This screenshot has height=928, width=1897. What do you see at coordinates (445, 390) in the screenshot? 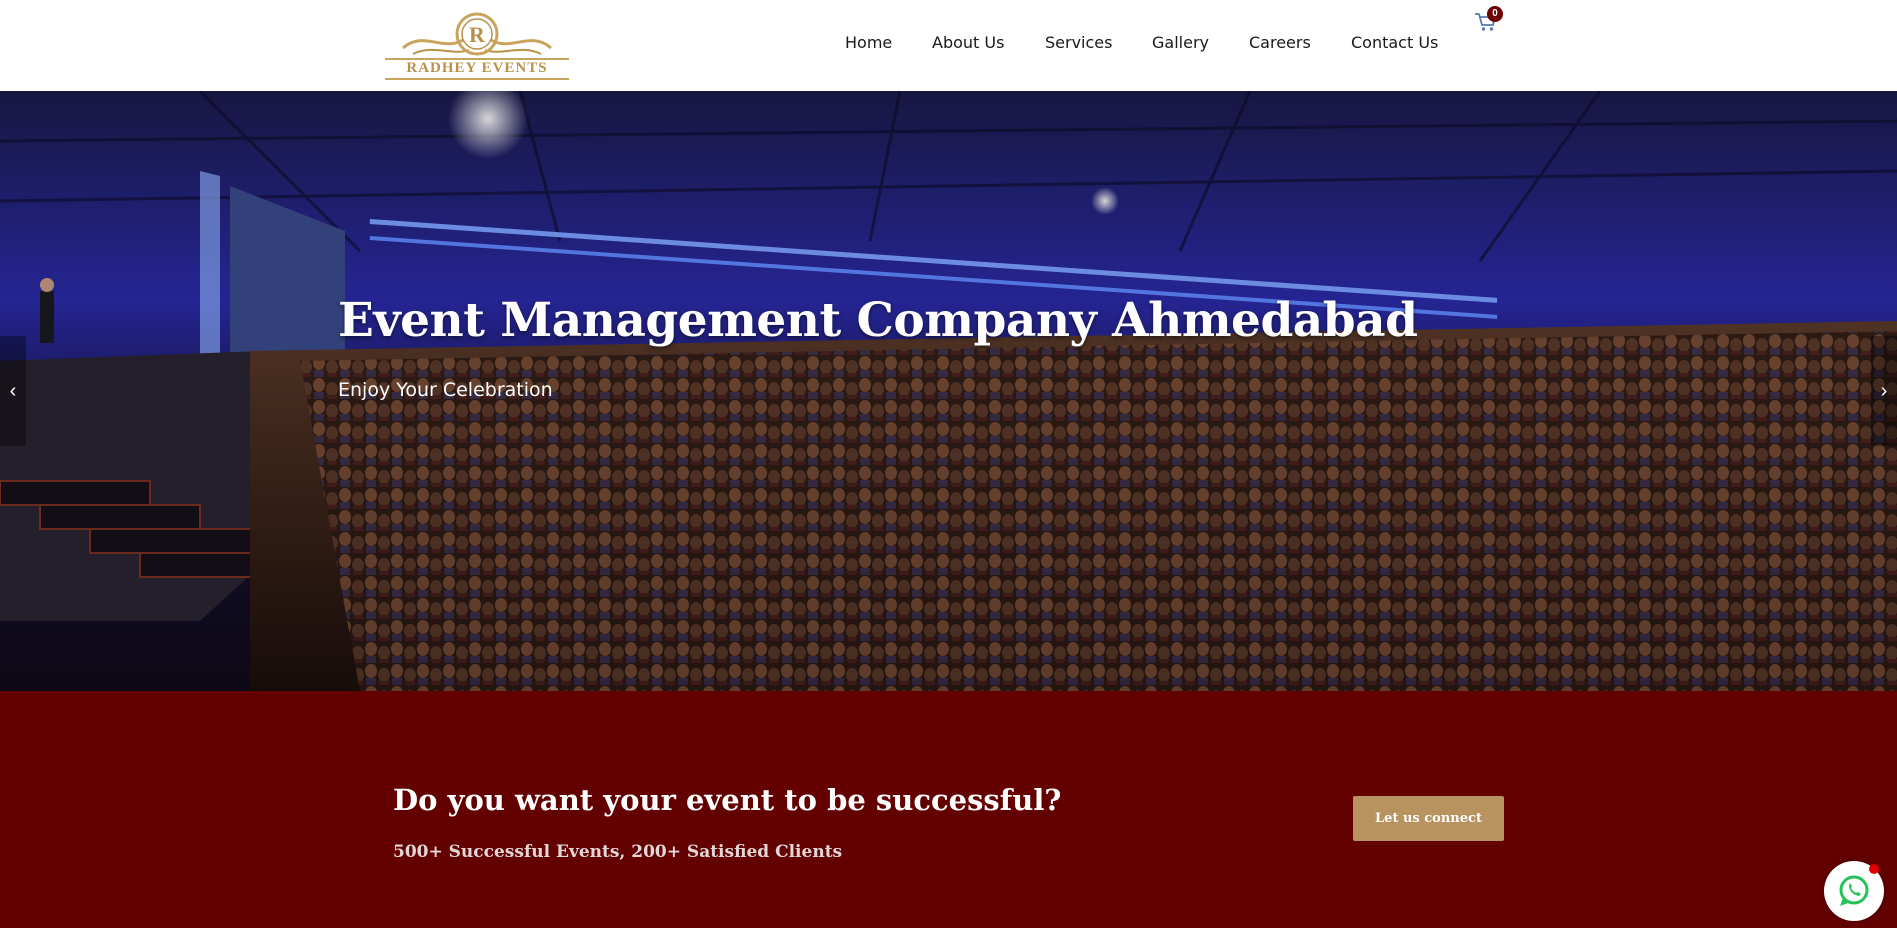
I see `hero-subtitle: Enjoy Your Celebration` at bounding box center [445, 390].